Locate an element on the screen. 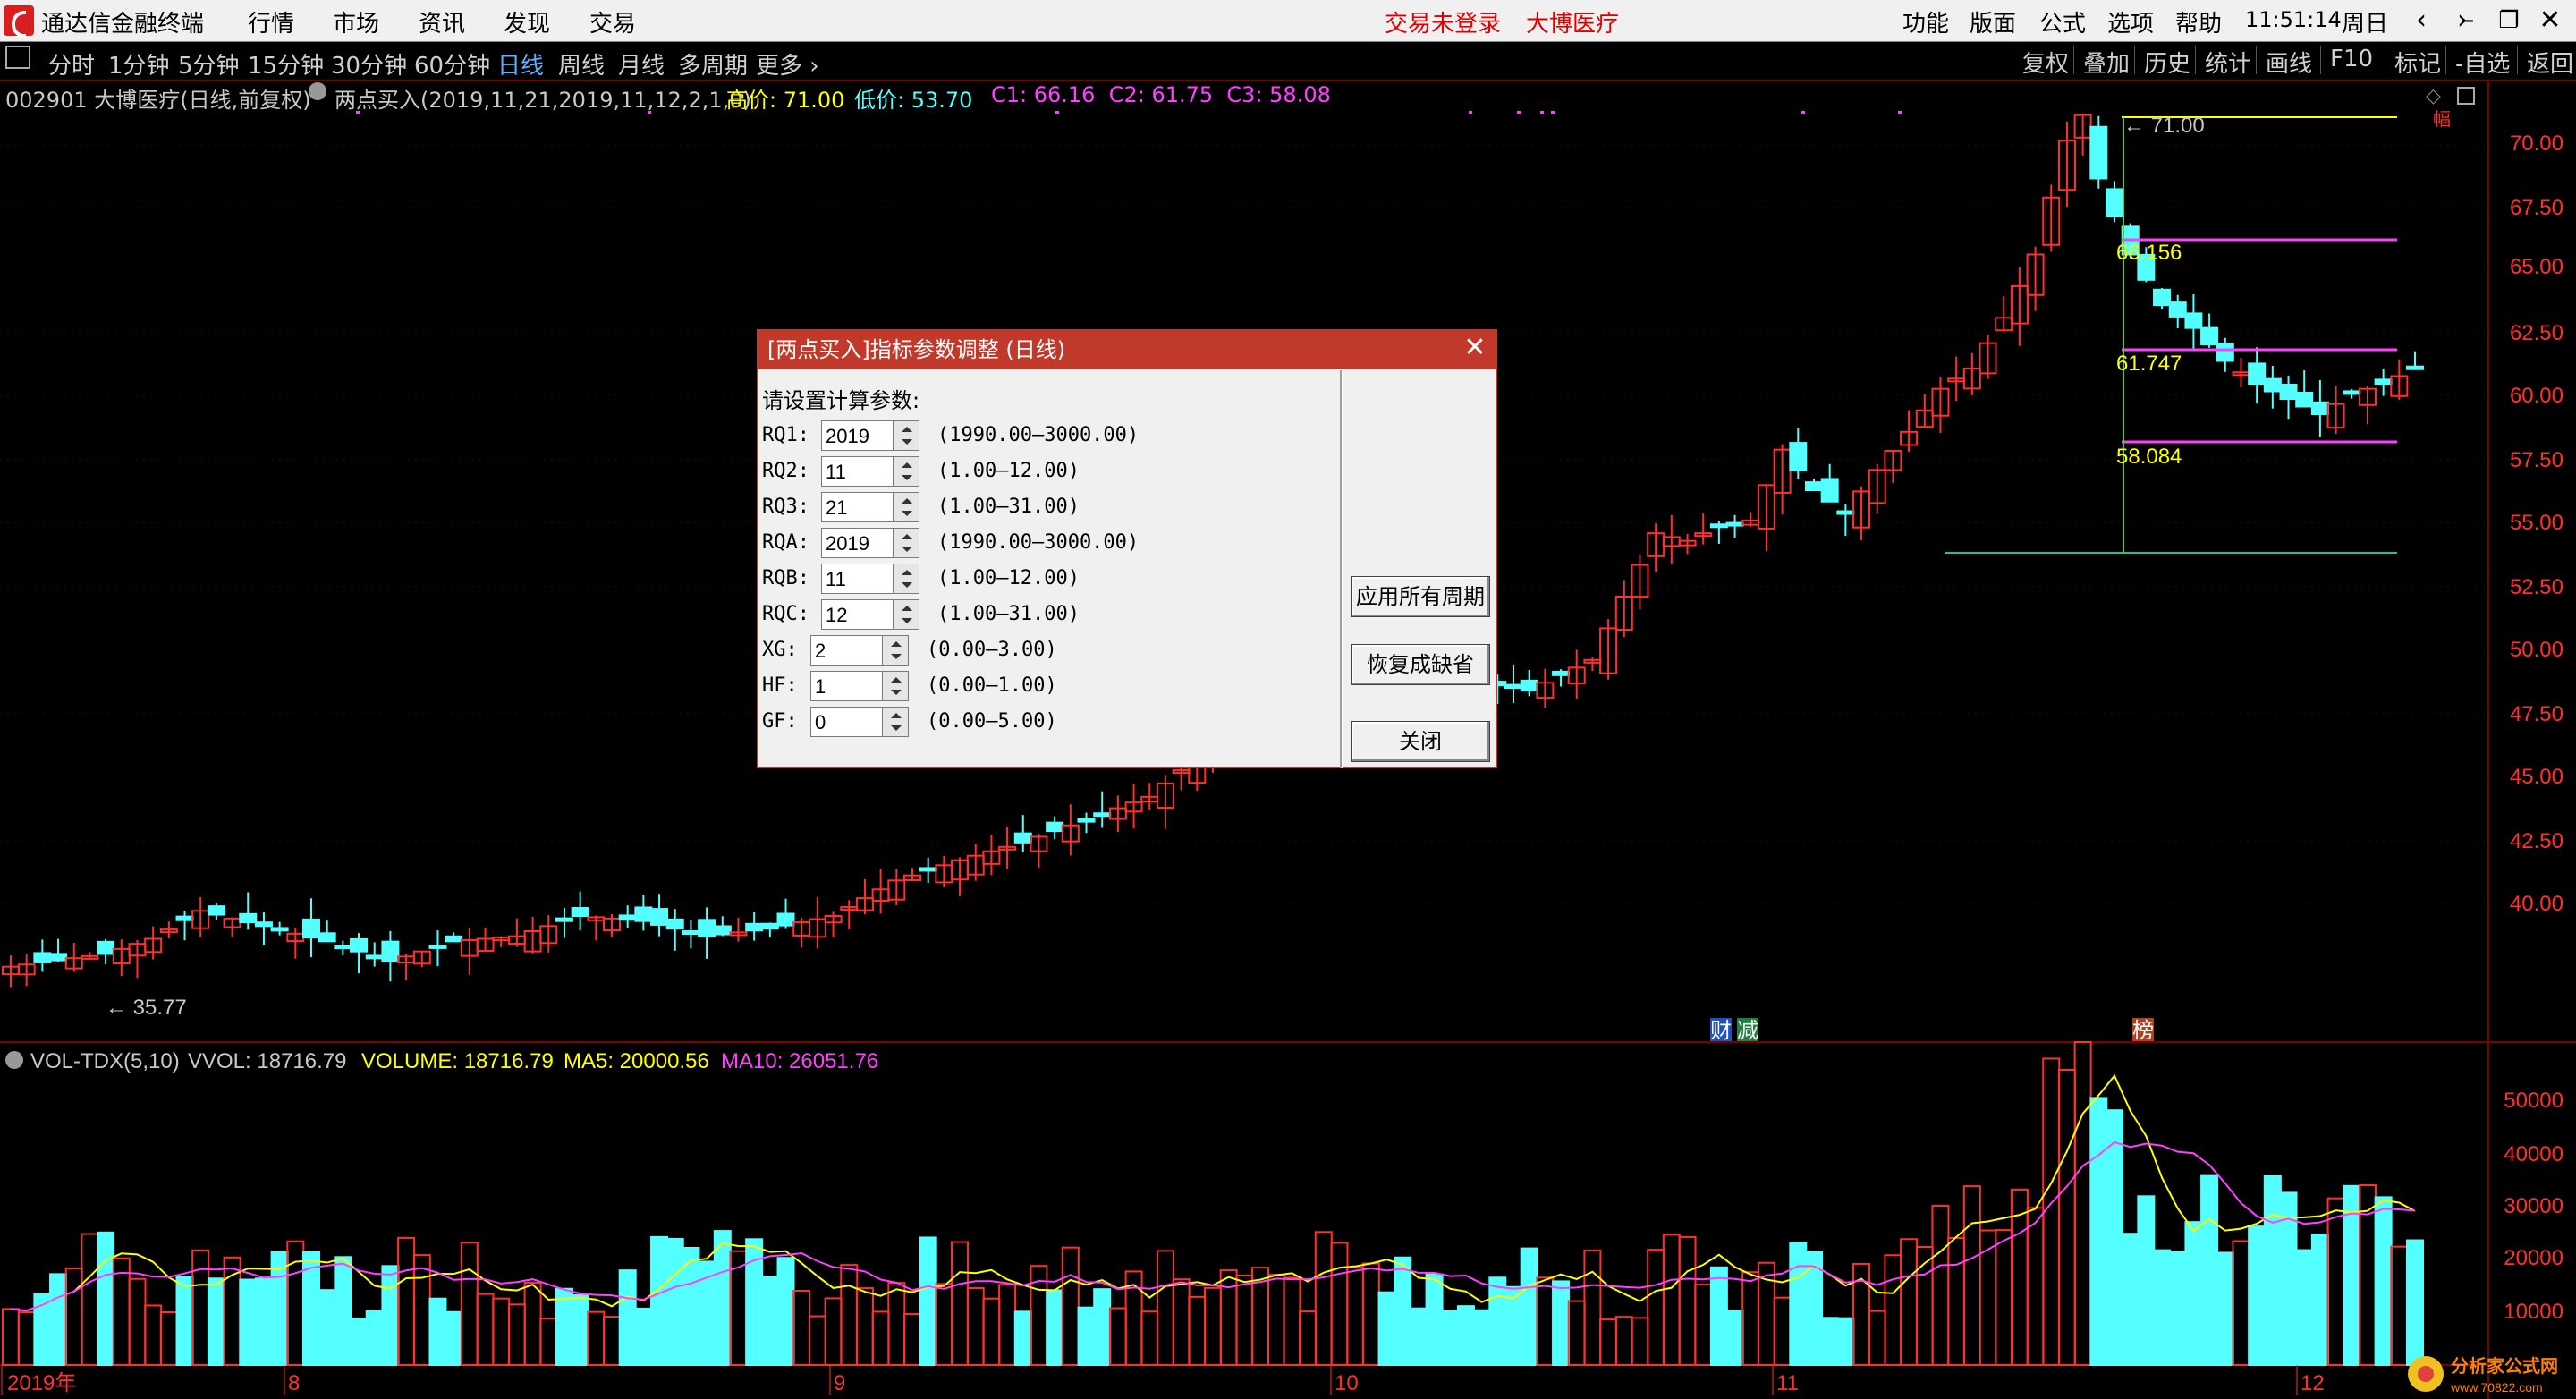 The height and width of the screenshot is (1399, 2576). param-input-rq1: 2019 is located at coordinates (857, 435).